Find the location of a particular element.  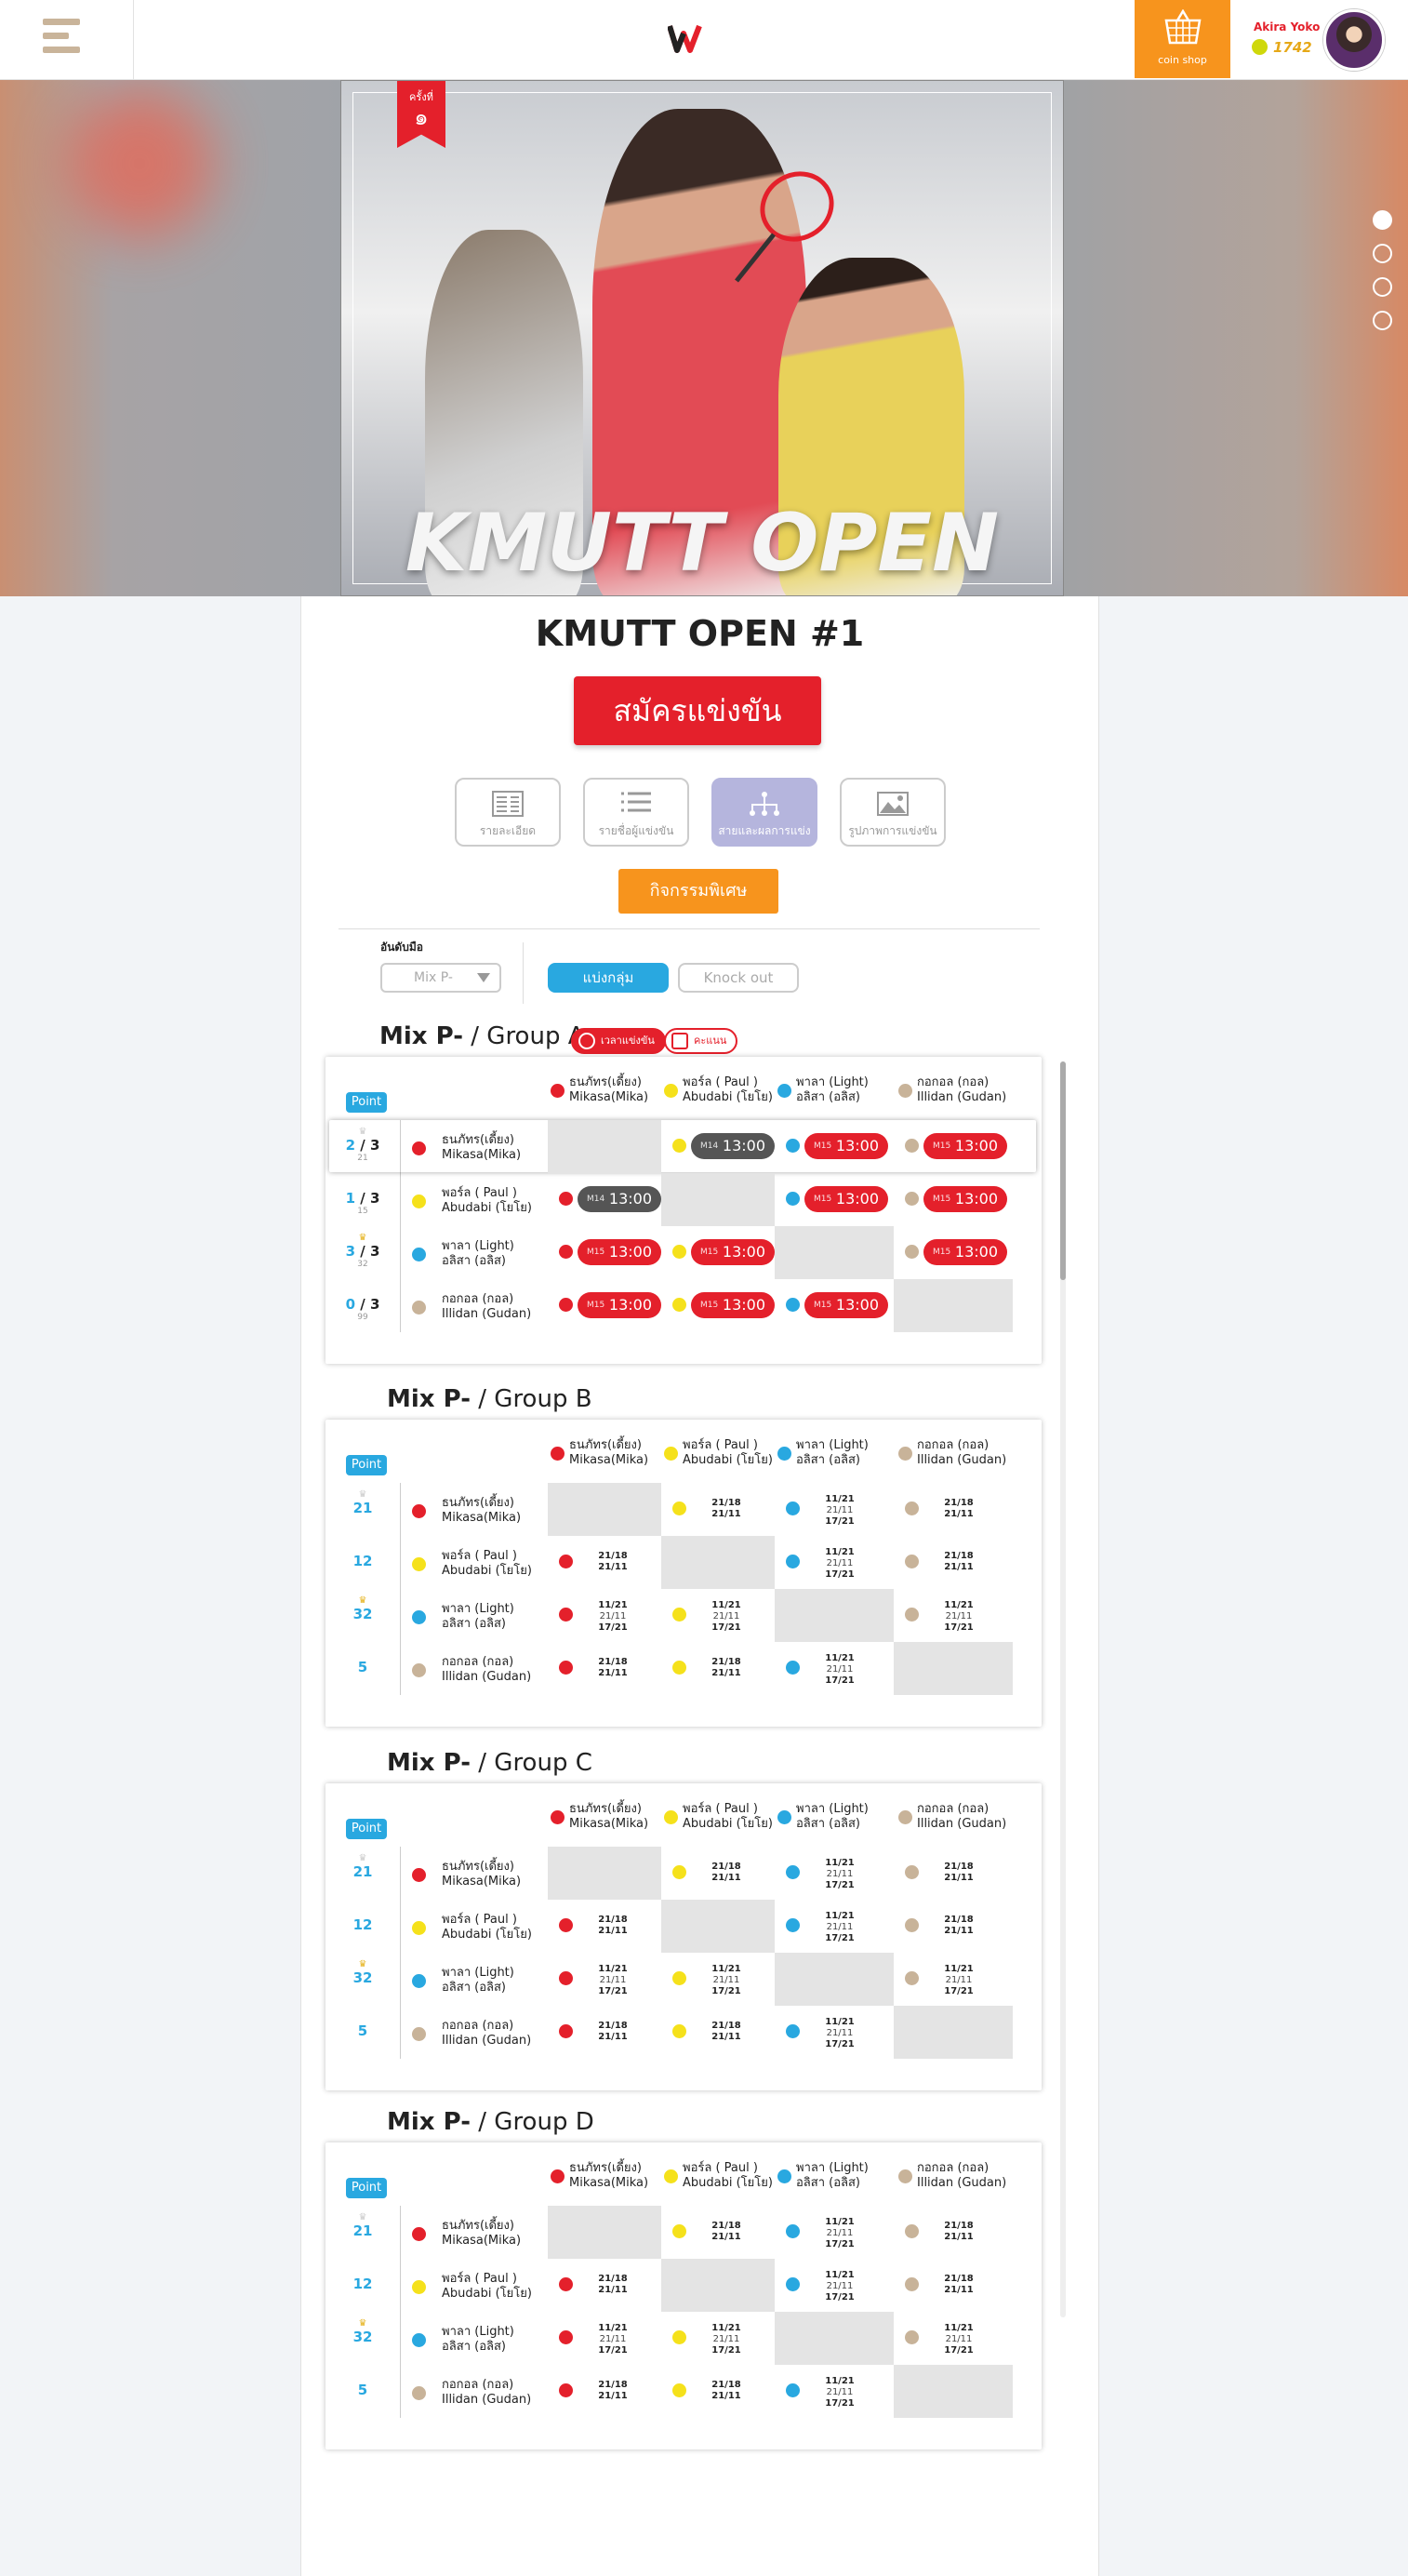

crown-icon is located at coordinates (363, 1185).